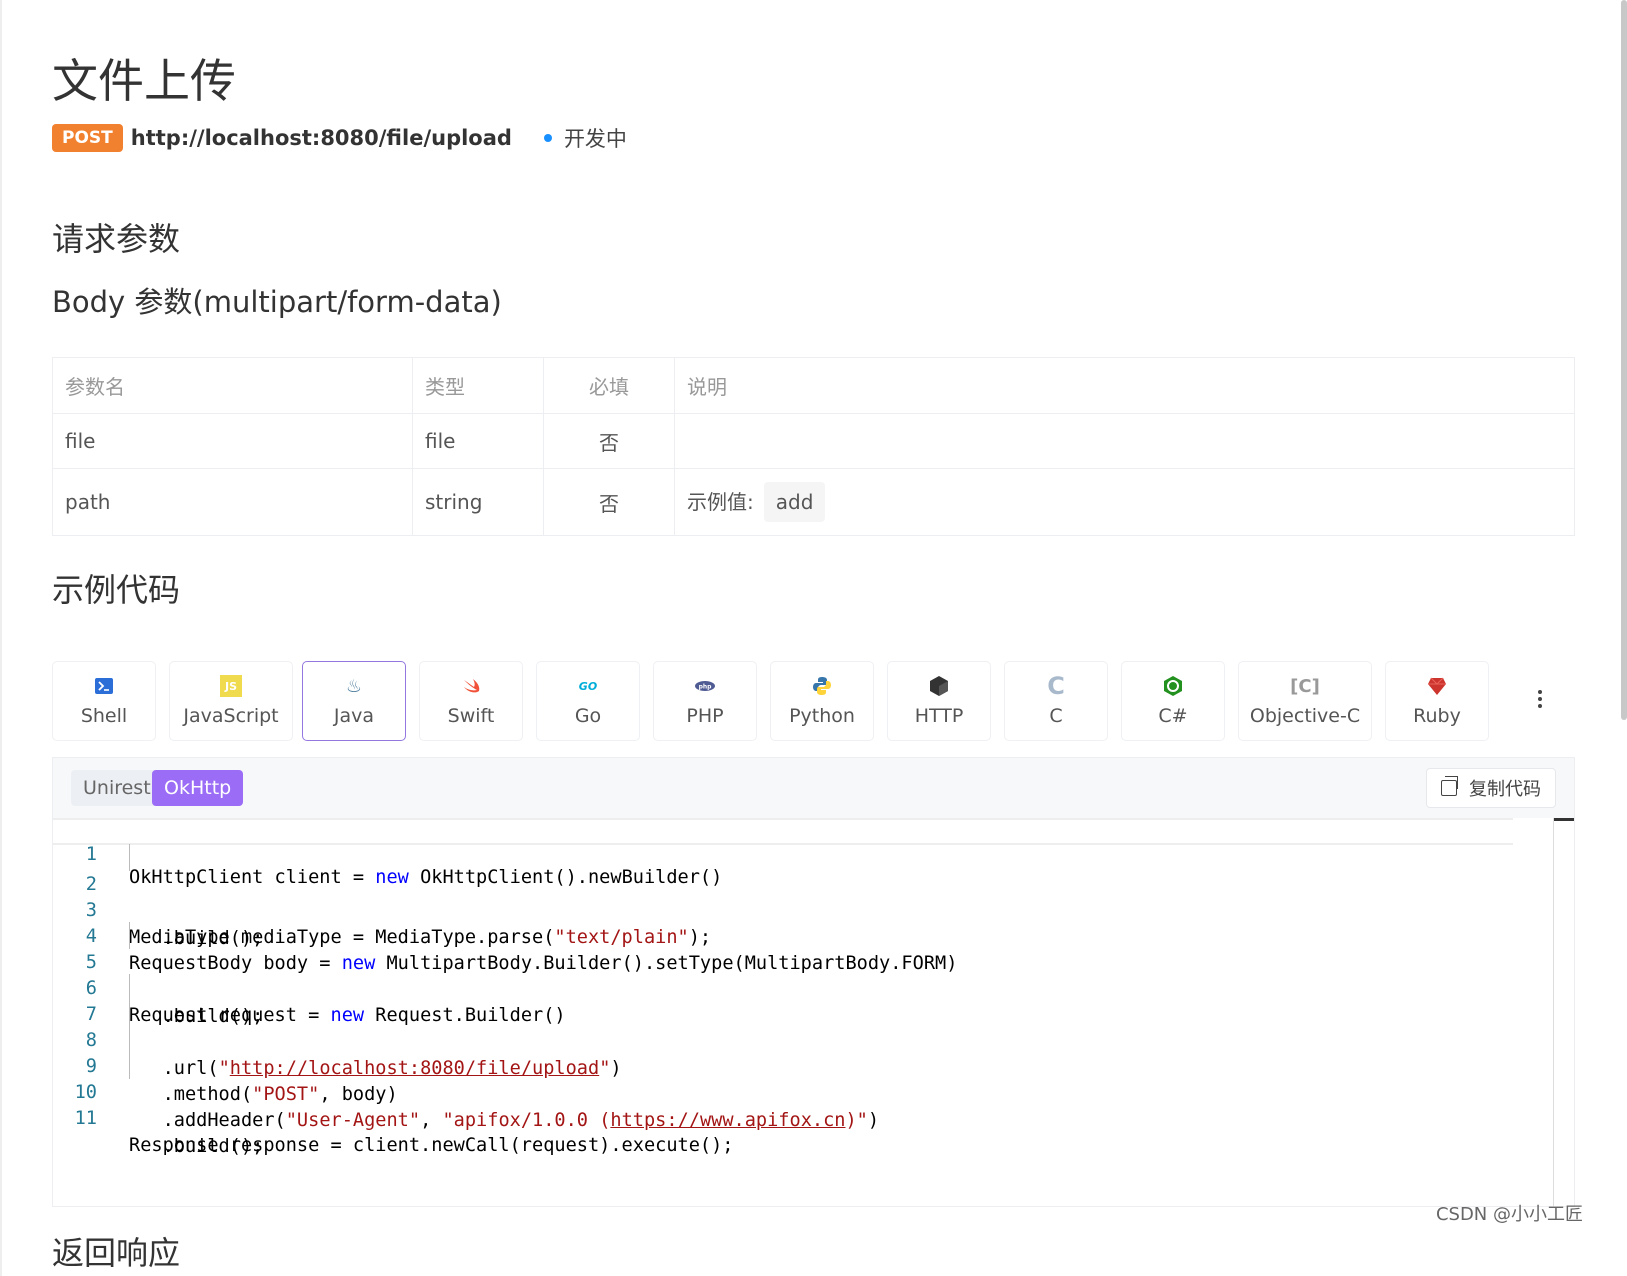 The height and width of the screenshot is (1276, 1627). I want to click on endpoint-url: http://localhost:8080/file/upload, so click(321, 138).